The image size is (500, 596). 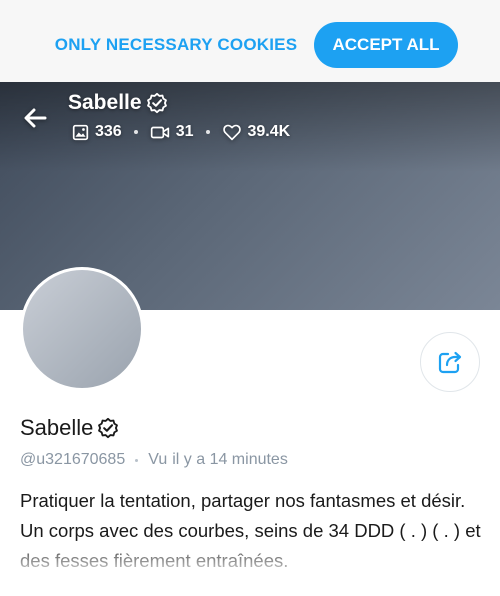 I want to click on profile-meta: @u321670685 Vu il y a 14 minutes, so click(x=154, y=460).